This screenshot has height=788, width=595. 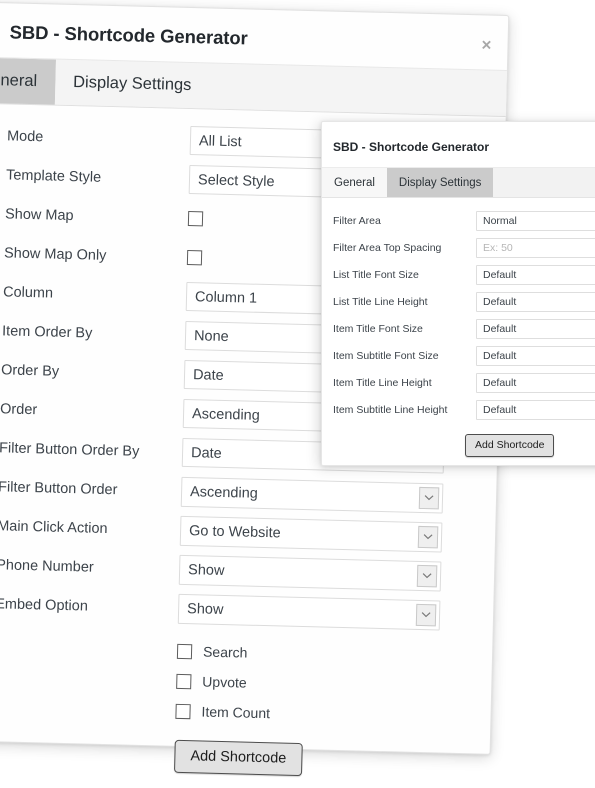 I want to click on field-row-item-subtitle-font-size: Item Subtitle Font Size Default, so click(x=458, y=355).